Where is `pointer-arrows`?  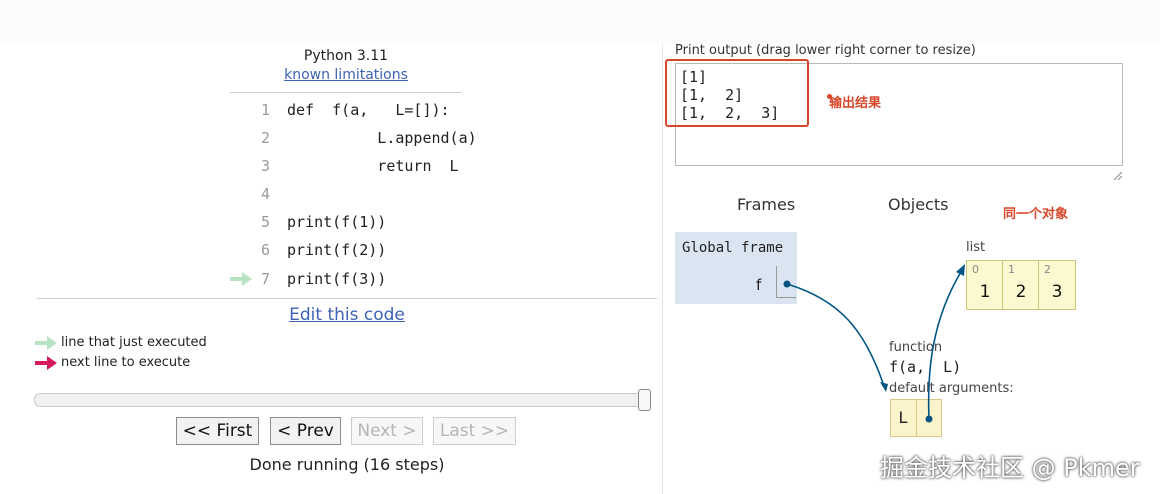
pointer-arrows is located at coordinates (874, 343).